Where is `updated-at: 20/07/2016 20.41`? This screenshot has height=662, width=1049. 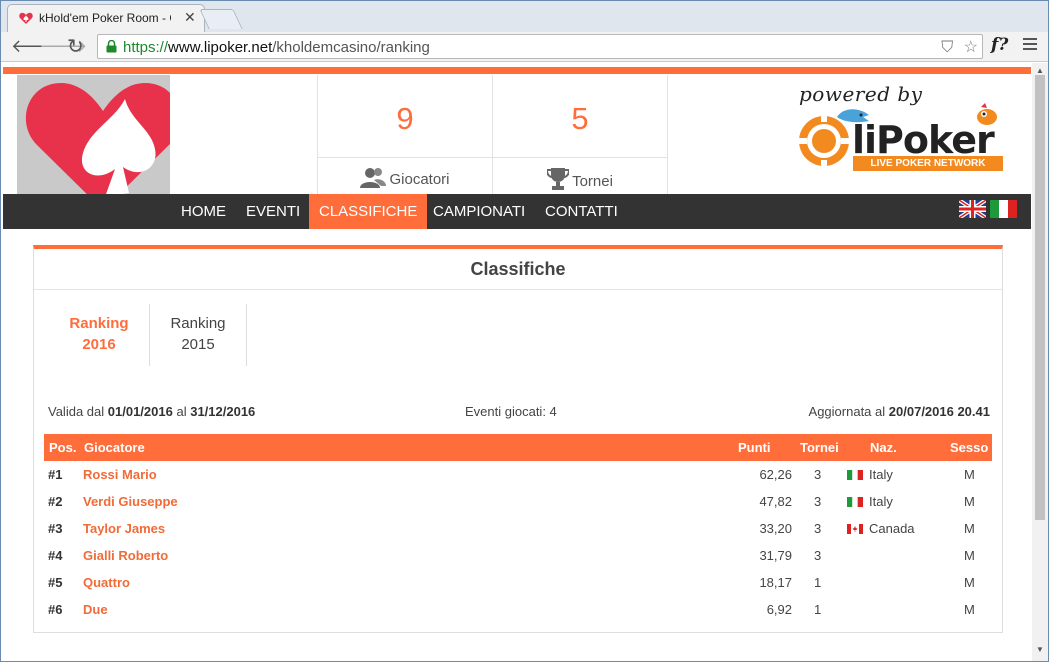 updated-at: 20/07/2016 20.41 is located at coordinates (939, 411).